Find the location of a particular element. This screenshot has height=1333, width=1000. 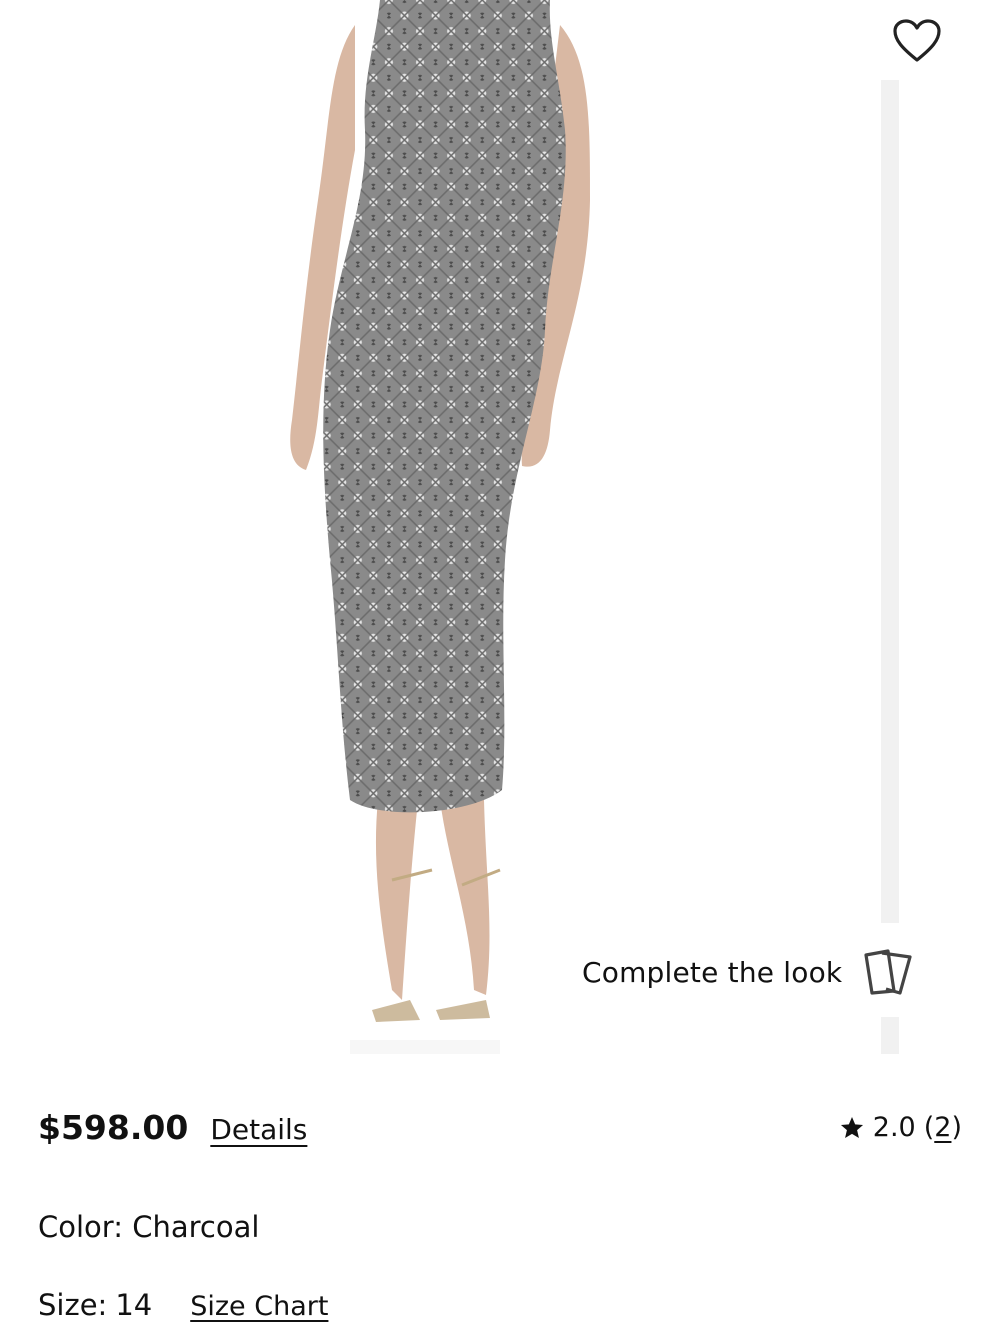

cards-icon is located at coordinates (888, 972).